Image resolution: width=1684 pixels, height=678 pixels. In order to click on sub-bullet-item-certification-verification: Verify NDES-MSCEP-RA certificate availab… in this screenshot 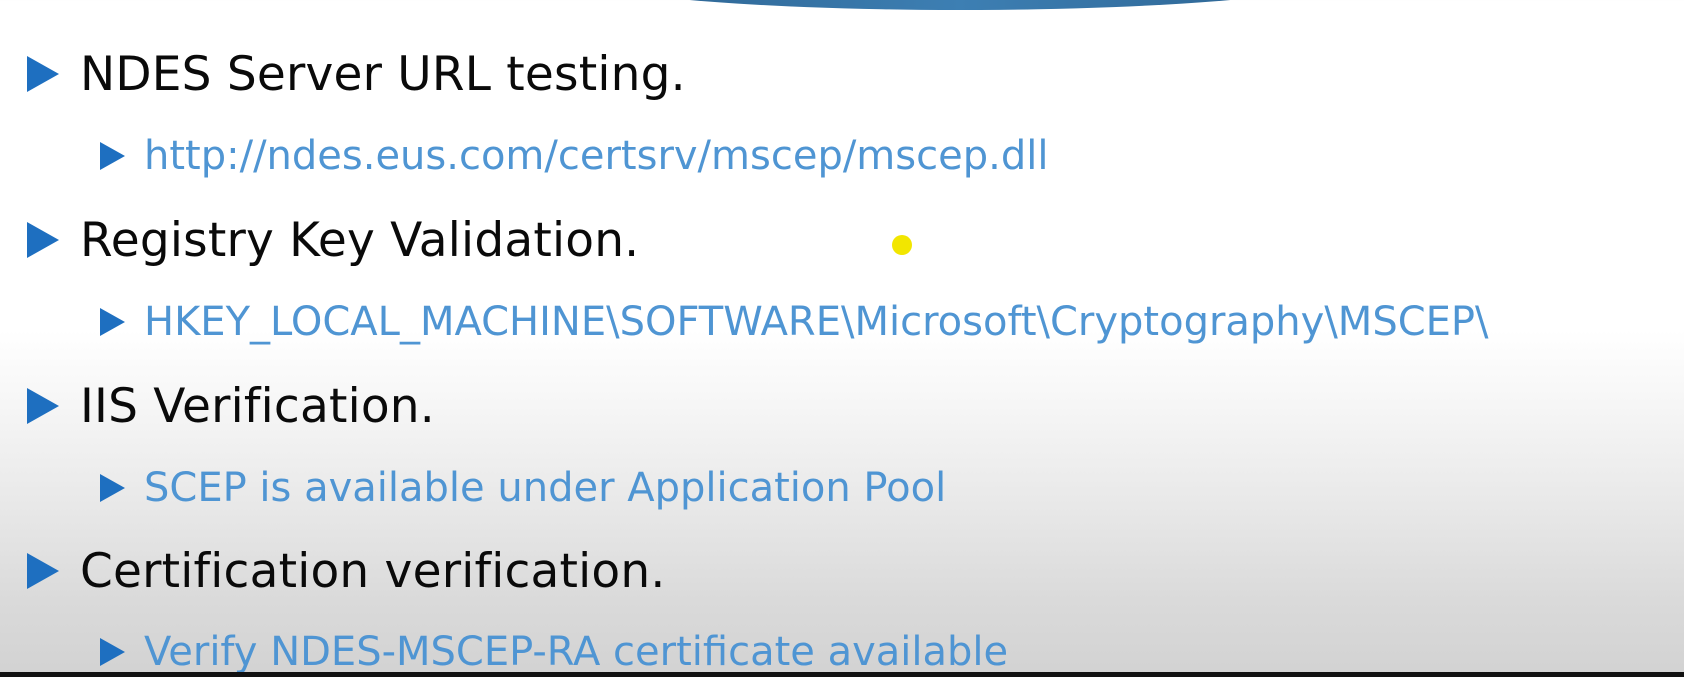, I will do `click(554, 652)`.